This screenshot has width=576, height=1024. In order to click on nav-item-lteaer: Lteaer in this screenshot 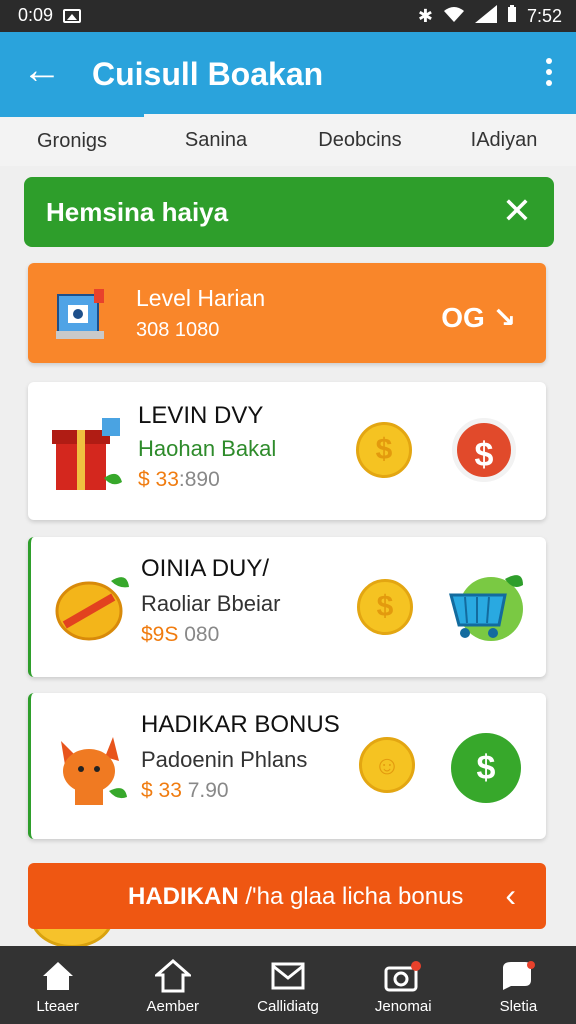, I will do `click(57, 985)`.